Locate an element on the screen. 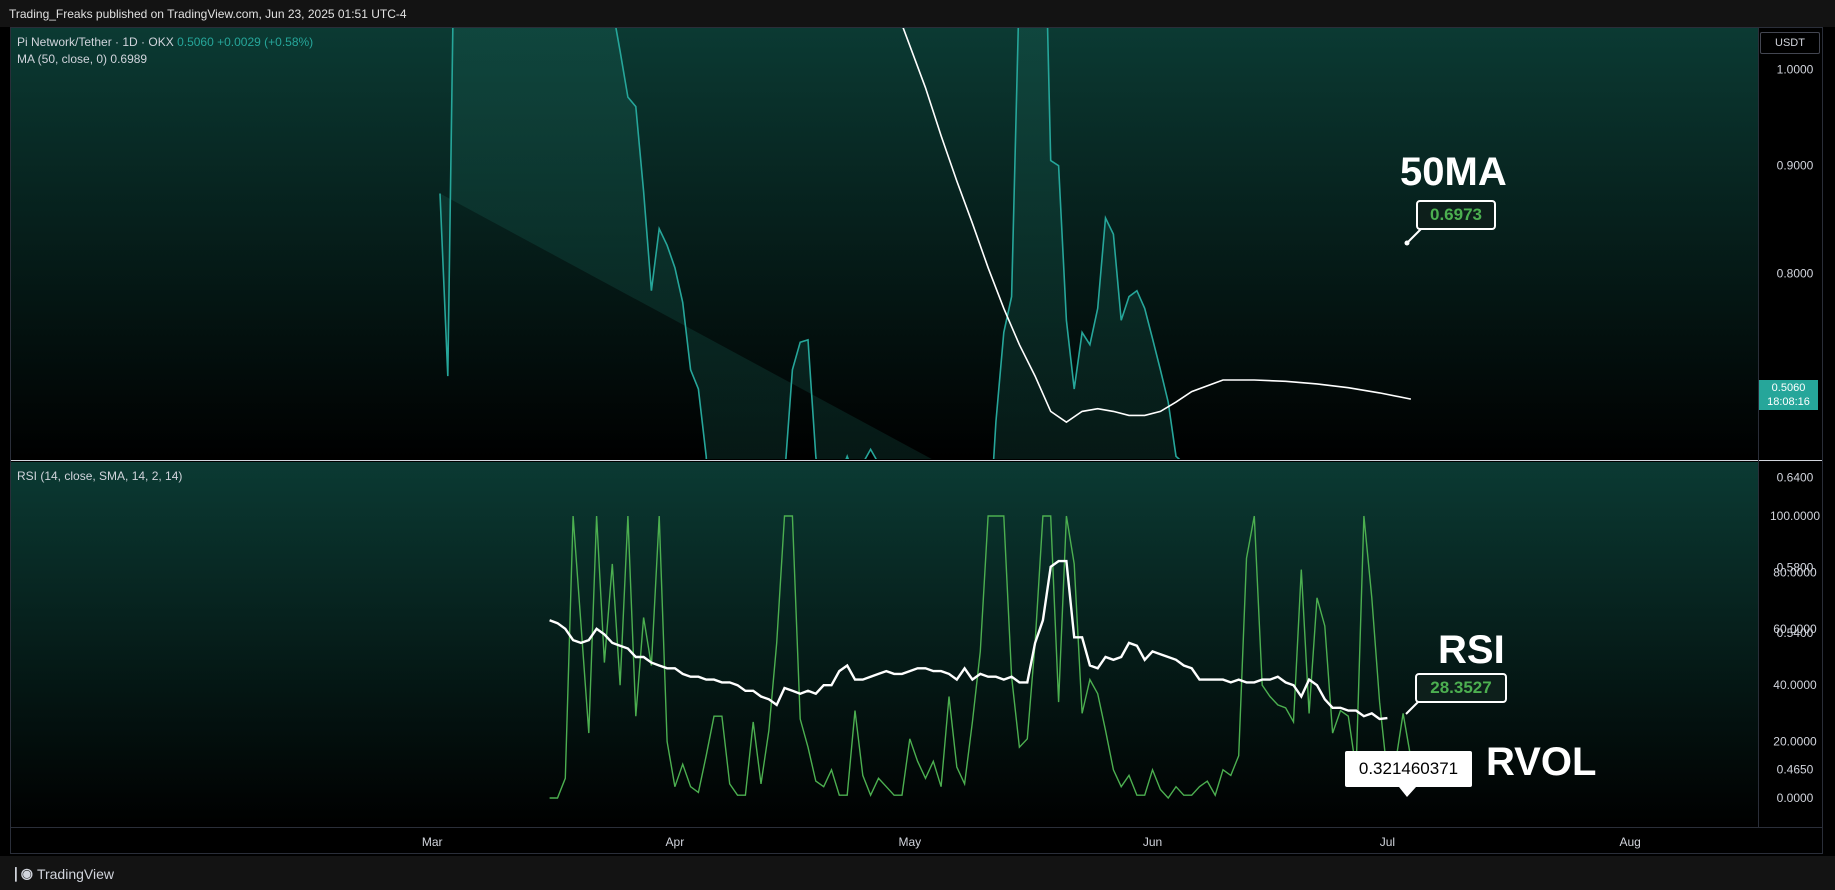 The height and width of the screenshot is (890, 1835). tradingview-logo-icon: ❘◉ is located at coordinates (21, 873).